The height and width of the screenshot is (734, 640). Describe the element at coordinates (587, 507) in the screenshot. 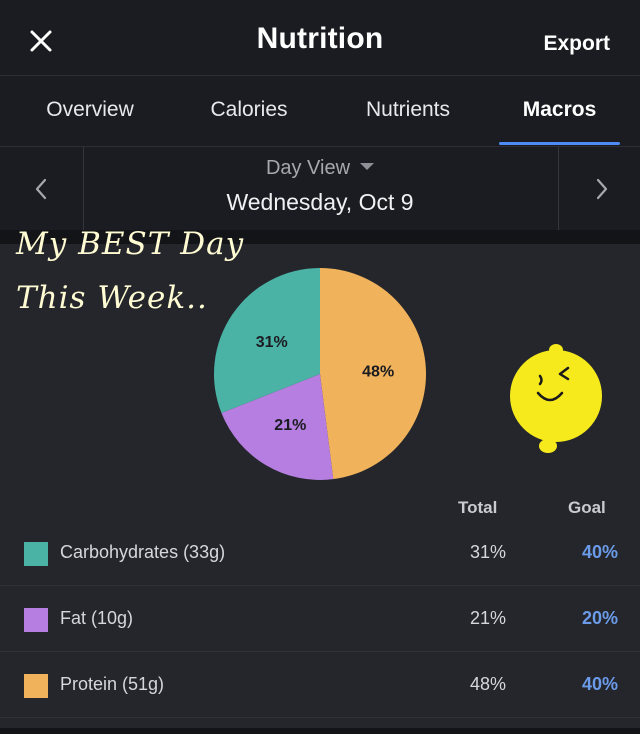

I see `goal-column-header: Goal` at that location.